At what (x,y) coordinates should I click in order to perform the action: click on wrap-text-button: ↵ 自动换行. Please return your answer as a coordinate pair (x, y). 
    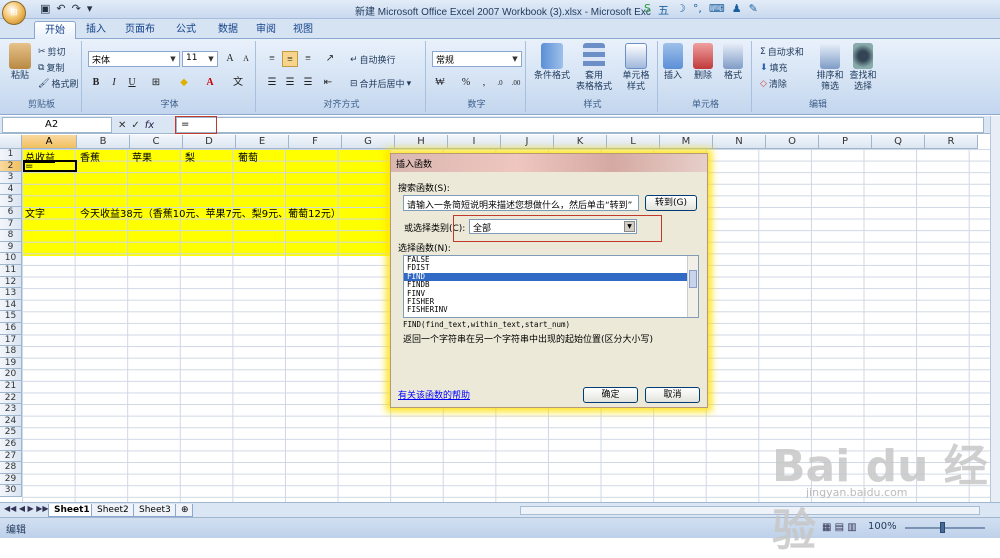
    Looking at the image, I should click on (373, 60).